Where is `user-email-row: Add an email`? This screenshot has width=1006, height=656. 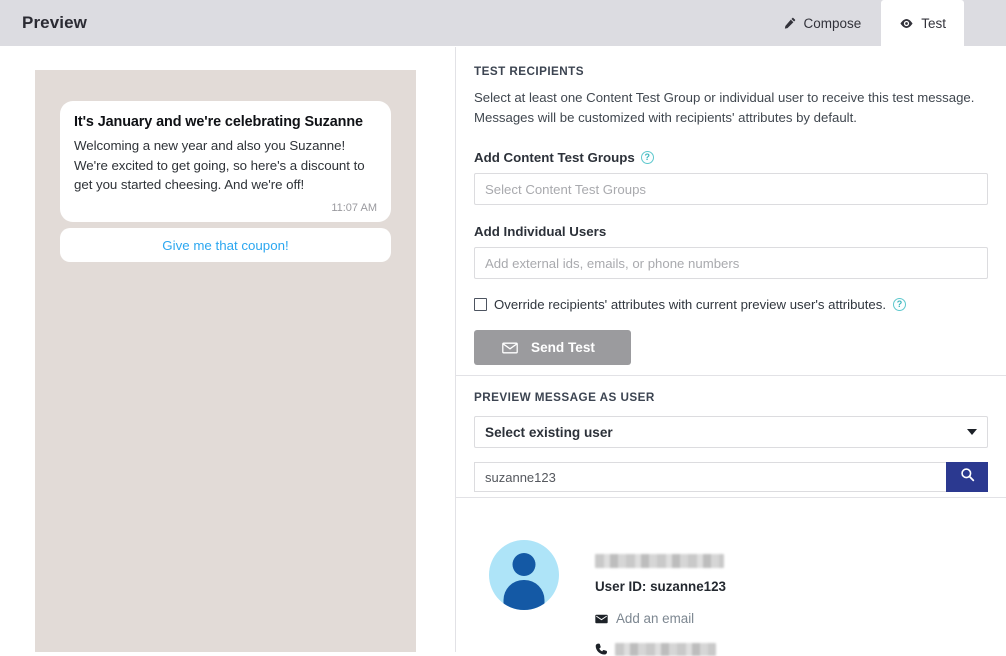 user-email-row: Add an email is located at coordinates (660, 618).